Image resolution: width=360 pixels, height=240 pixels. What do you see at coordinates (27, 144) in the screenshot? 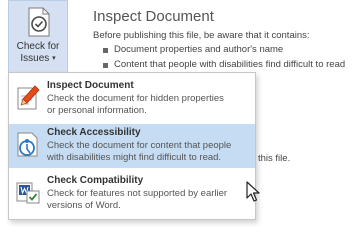
I see `accessibility-icon` at bounding box center [27, 144].